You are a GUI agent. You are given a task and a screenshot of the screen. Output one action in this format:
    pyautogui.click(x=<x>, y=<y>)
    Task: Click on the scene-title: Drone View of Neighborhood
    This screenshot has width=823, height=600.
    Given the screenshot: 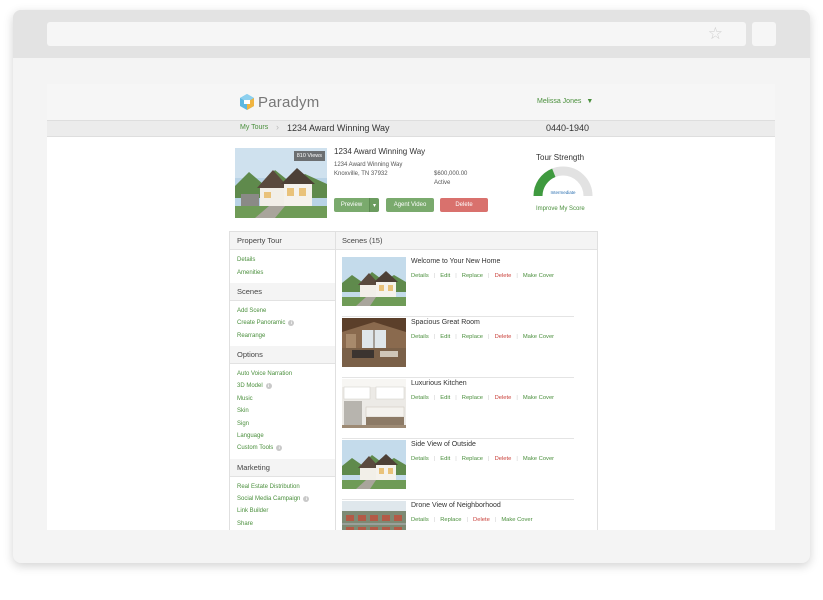 What is the action you would take?
    pyautogui.click(x=456, y=505)
    